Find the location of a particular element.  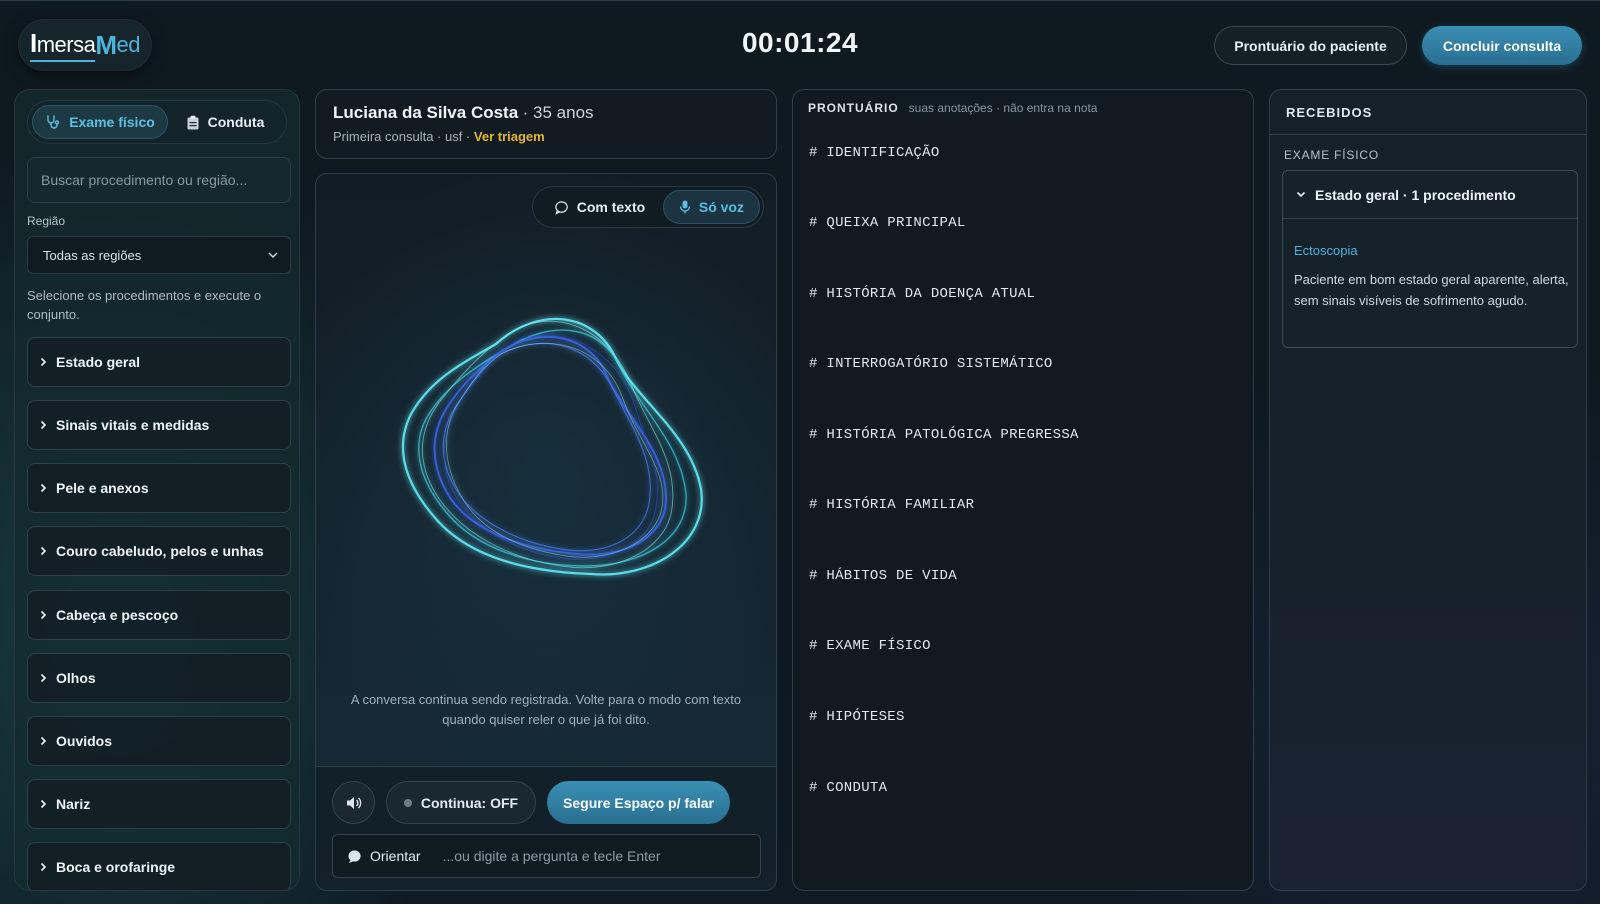

section-head-neck: Cabeça e pescoço is located at coordinates (159, 615).